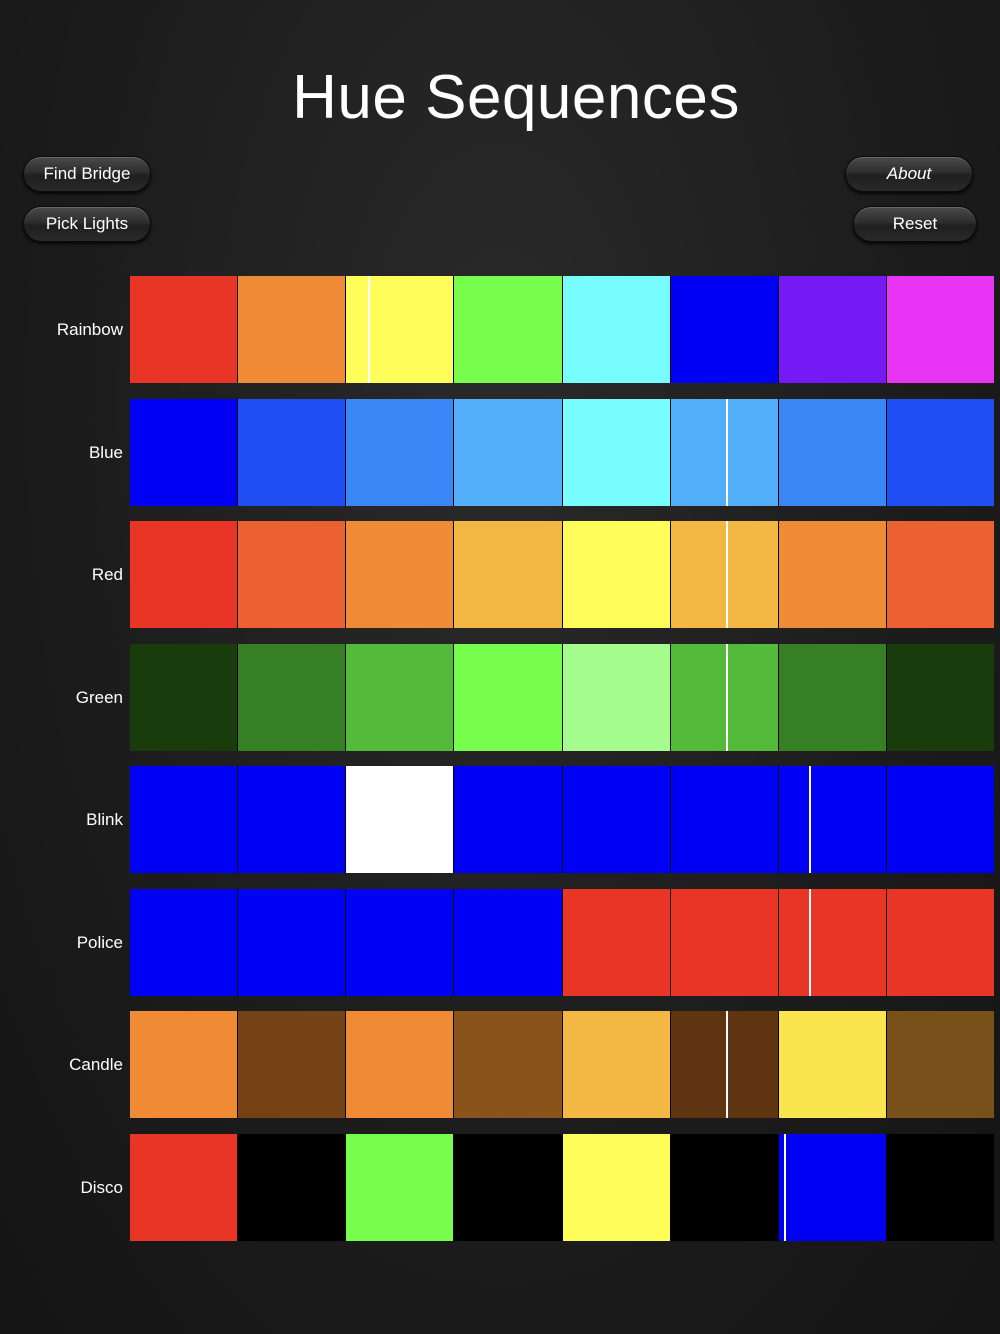 This screenshot has height=1334, width=1000. I want to click on sequence-row-red: Red, so click(500, 574).